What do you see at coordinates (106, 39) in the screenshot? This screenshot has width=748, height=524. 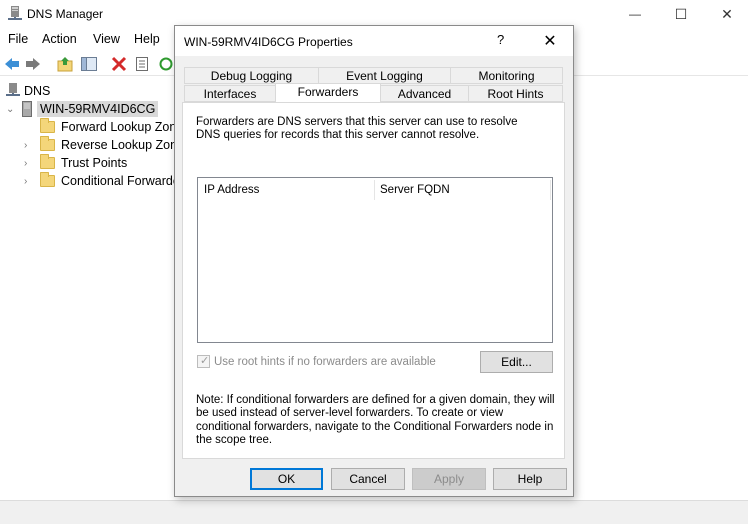 I see `menu-view: View` at bounding box center [106, 39].